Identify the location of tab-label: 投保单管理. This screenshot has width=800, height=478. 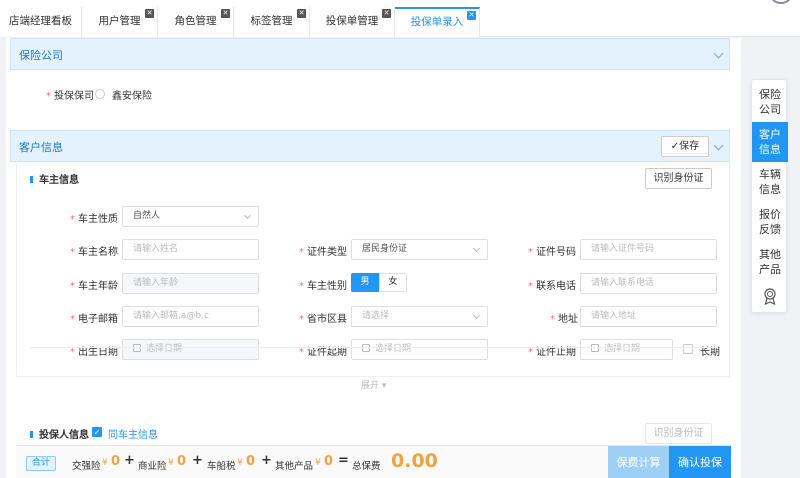
(352, 21).